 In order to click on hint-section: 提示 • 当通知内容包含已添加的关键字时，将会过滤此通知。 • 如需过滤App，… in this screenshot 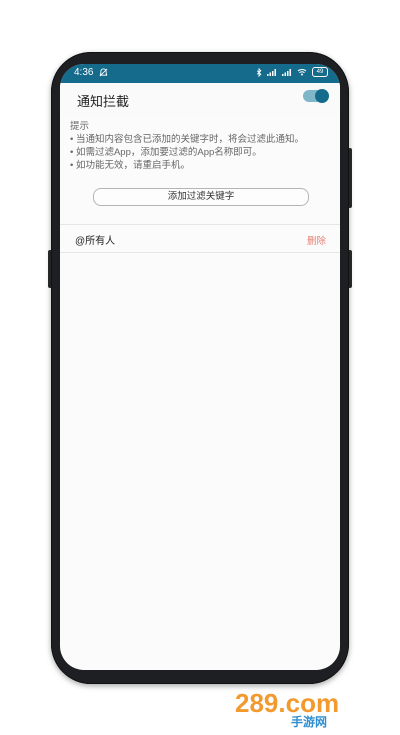, I will do `click(187, 146)`.